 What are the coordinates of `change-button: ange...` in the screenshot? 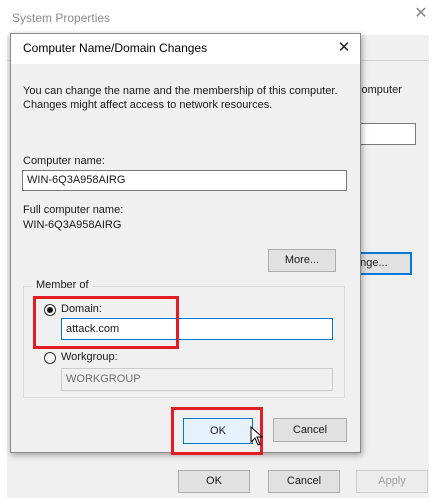 It's located at (382, 263).